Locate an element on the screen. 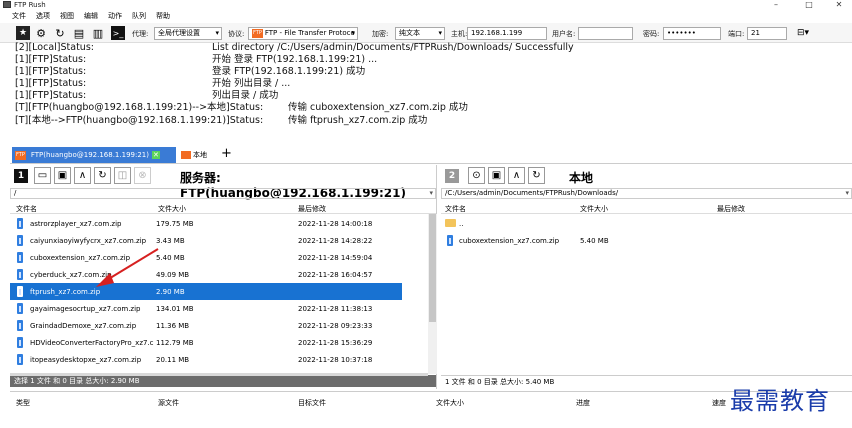  log-line: [1][FTP]Status: 列出目录 / 成功 is located at coordinates (147, 96).